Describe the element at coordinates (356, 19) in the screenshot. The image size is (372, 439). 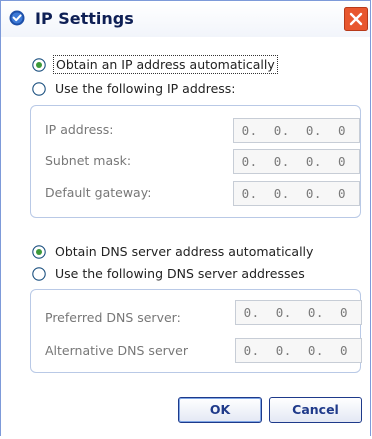
I see `close-icon` at that location.